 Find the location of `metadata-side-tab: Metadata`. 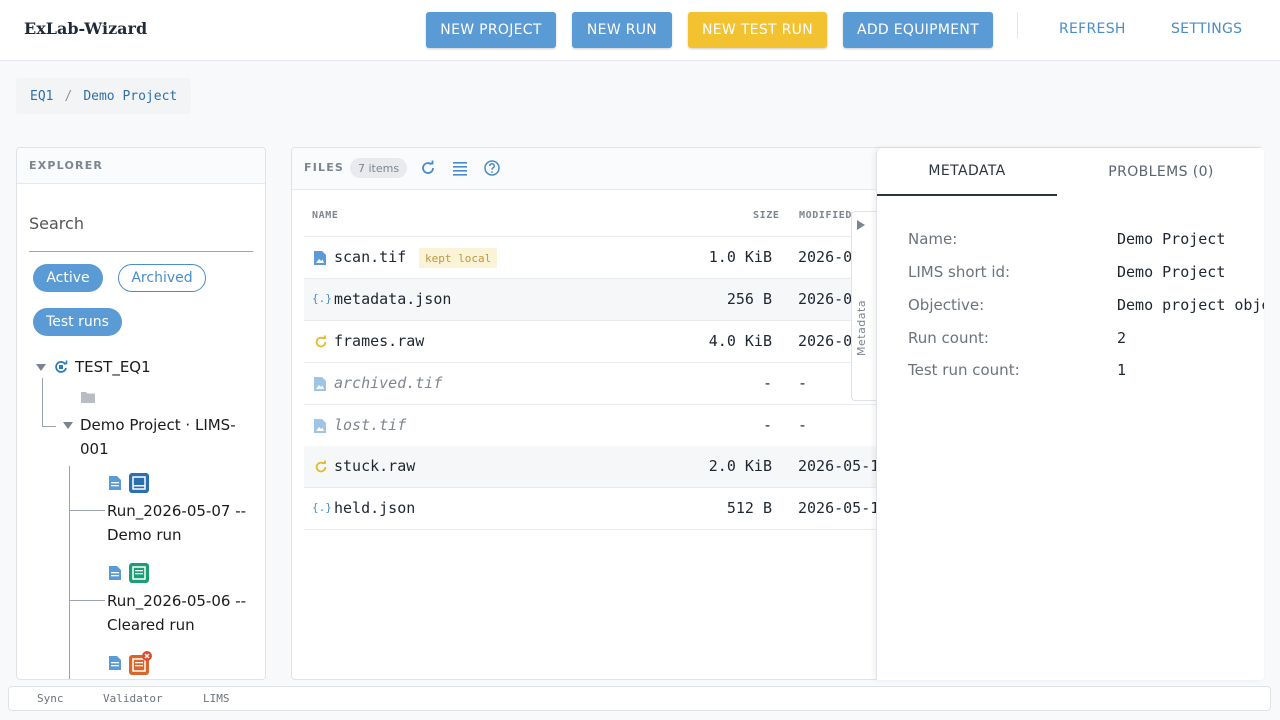

metadata-side-tab: Metadata is located at coordinates (864, 306).